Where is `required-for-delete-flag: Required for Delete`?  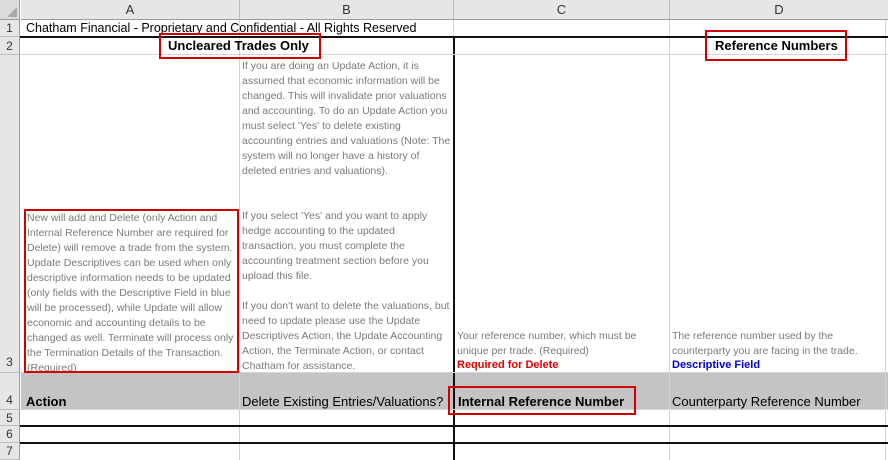
required-for-delete-flag: Required for Delete is located at coordinates (508, 365).